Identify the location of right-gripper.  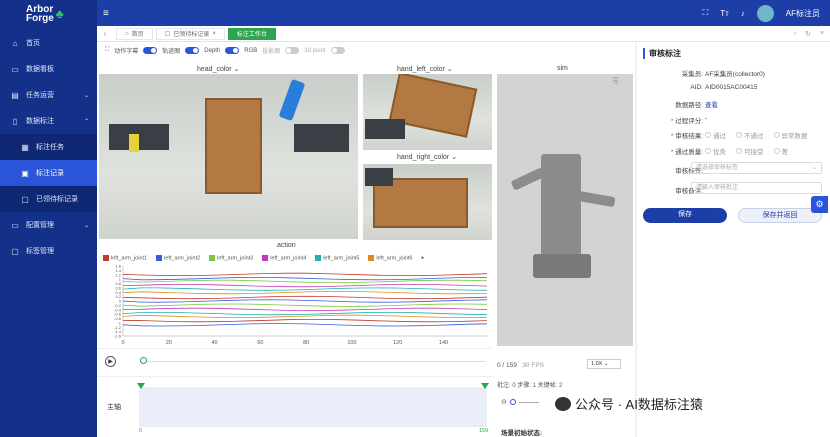
(321, 138).